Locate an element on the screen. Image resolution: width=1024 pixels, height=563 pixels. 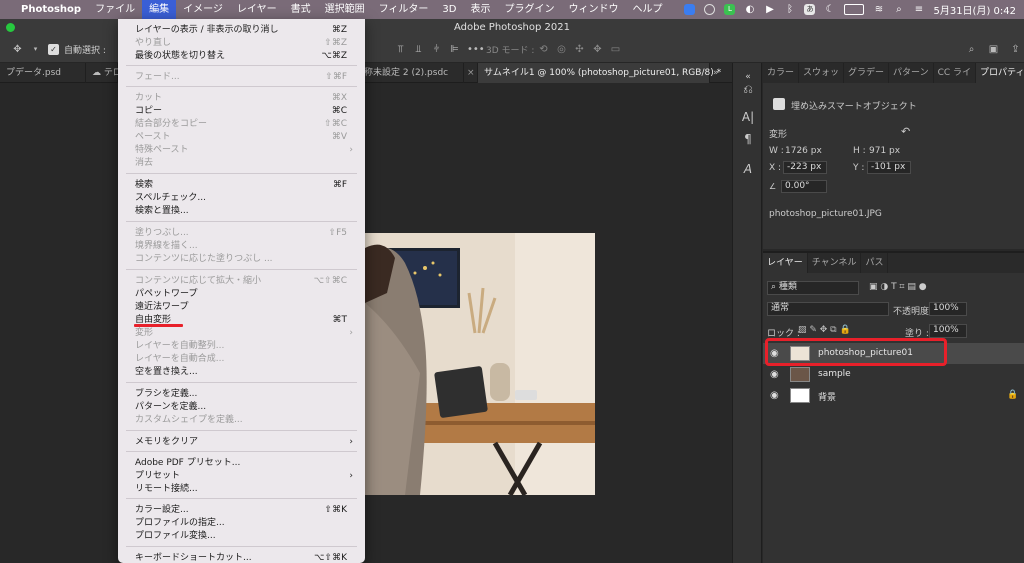
play-icon: ▶ is located at coordinates (769, 9).